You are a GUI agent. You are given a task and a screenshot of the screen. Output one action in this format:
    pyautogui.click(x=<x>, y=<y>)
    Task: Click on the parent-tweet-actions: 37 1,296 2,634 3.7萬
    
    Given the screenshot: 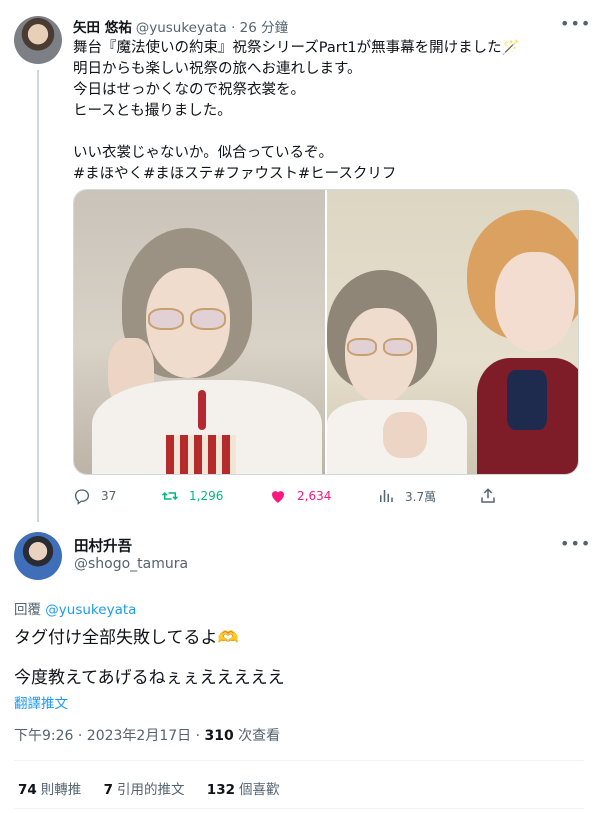 What is the action you would take?
    pyautogui.click(x=288, y=498)
    